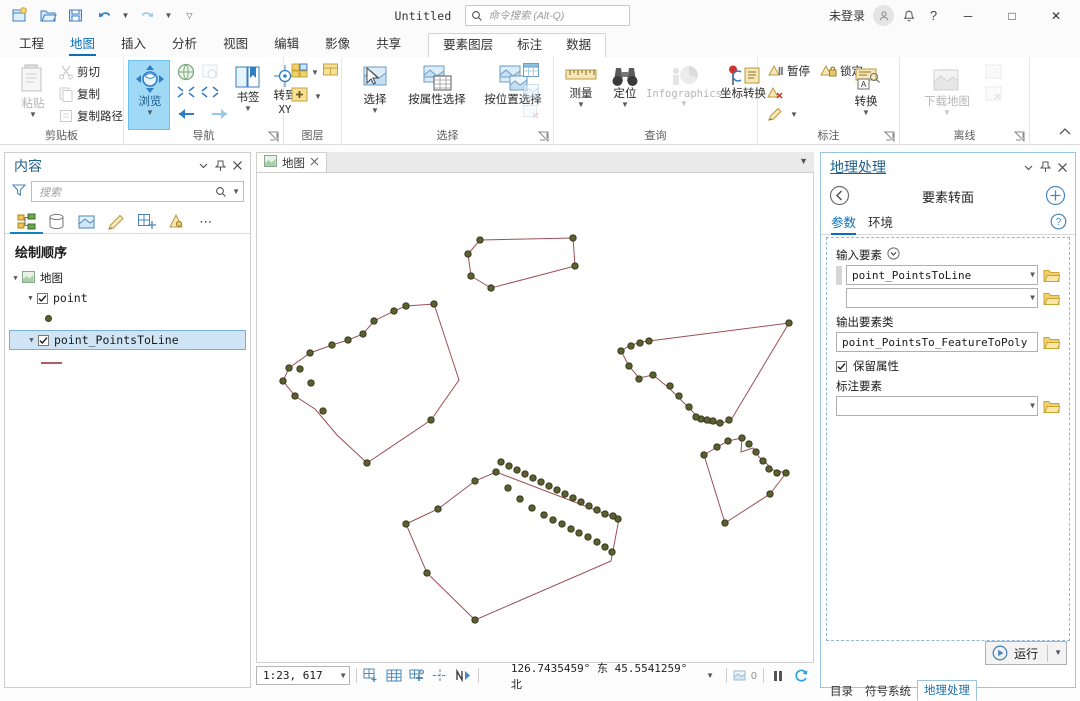  What do you see at coordinates (30, 298) in the screenshot?
I see `expand-triangle-icon: ▼` at bounding box center [30, 298].